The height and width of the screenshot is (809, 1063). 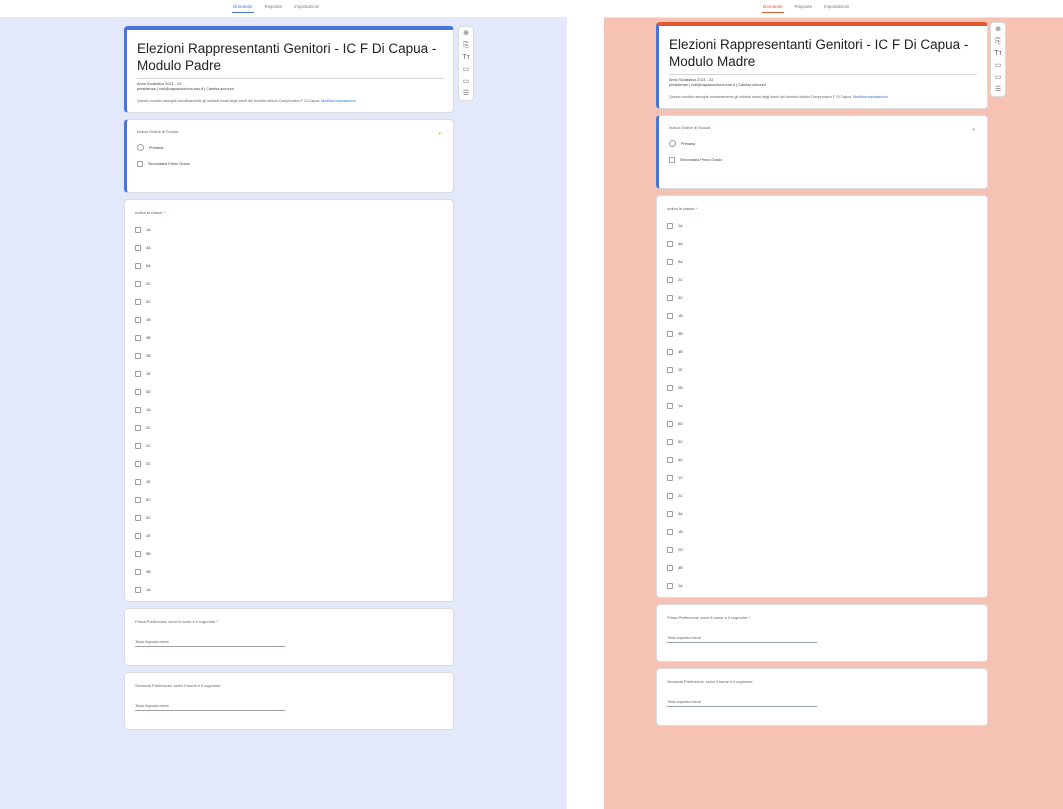 What do you see at coordinates (289, 320) in the screenshot?
I see `class-option-row: 1B` at bounding box center [289, 320].